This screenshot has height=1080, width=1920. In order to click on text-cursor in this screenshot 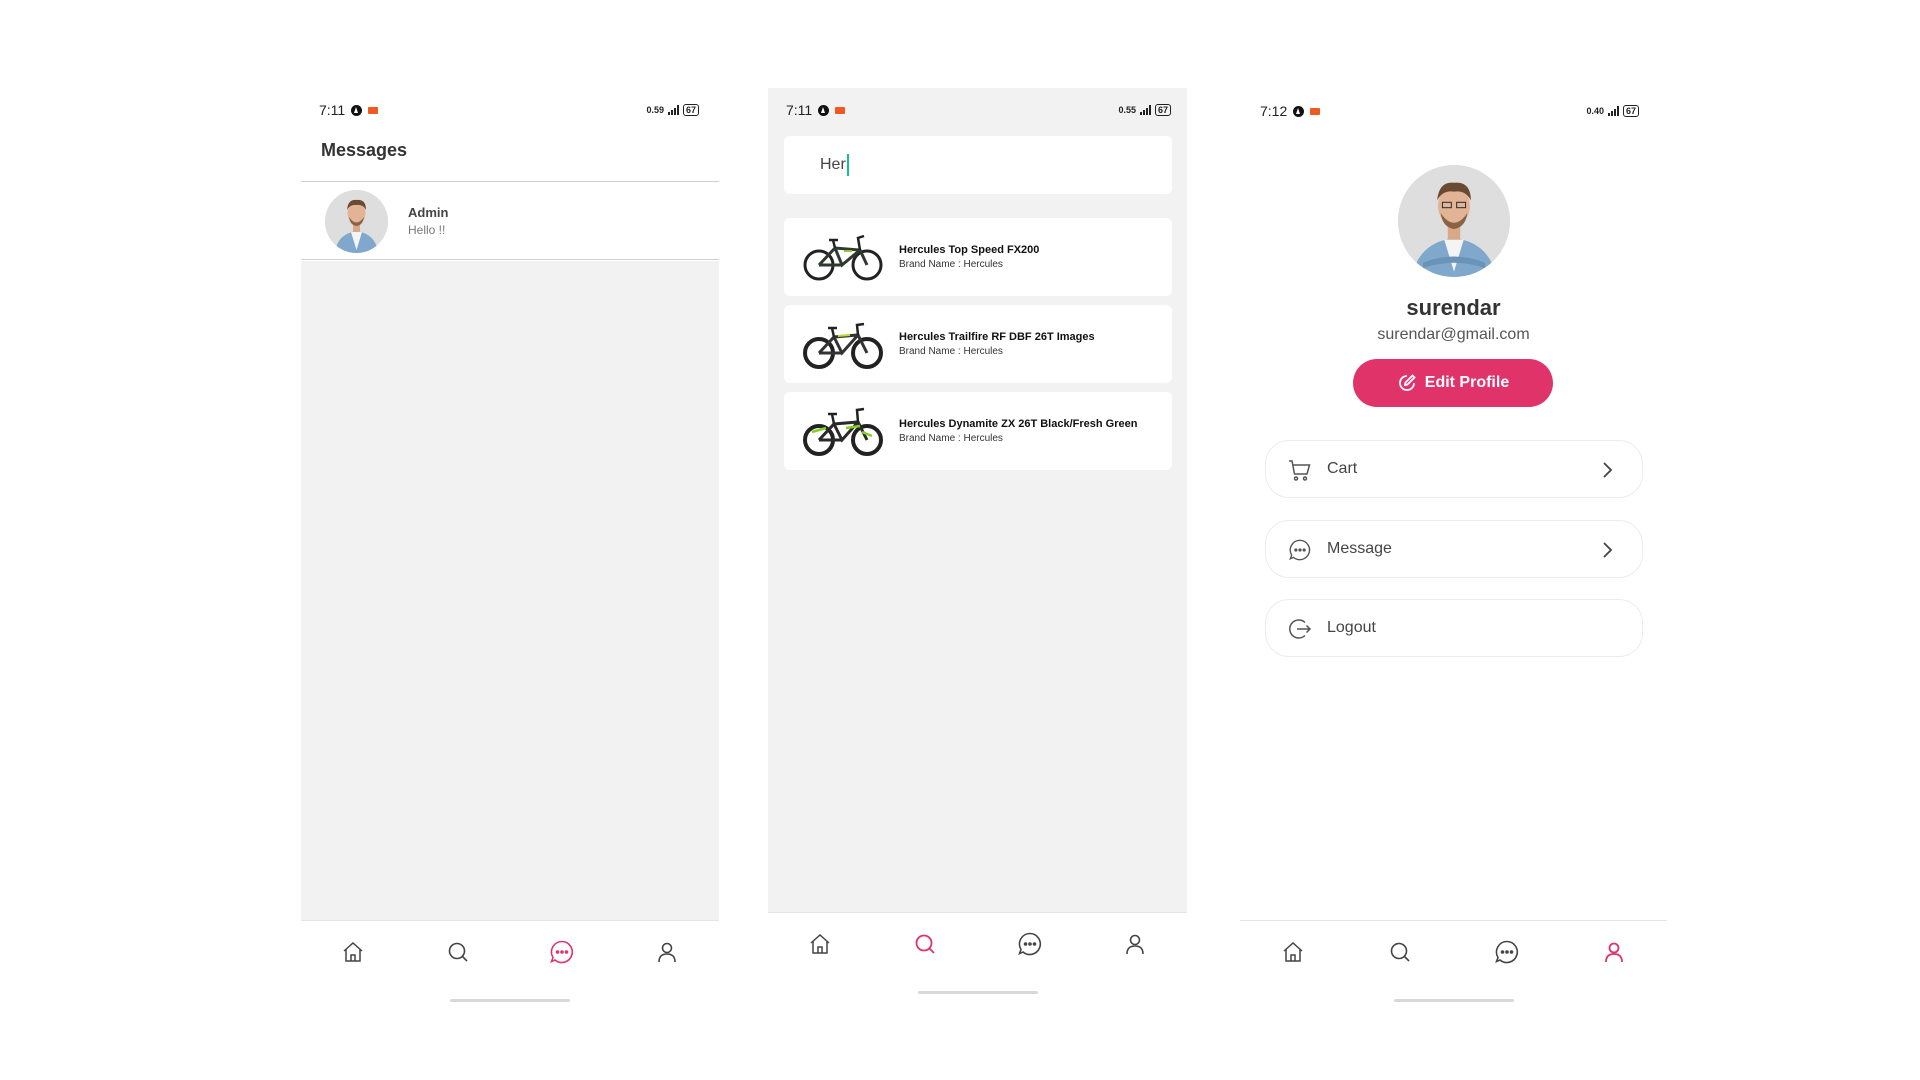, I will do `click(847, 165)`.